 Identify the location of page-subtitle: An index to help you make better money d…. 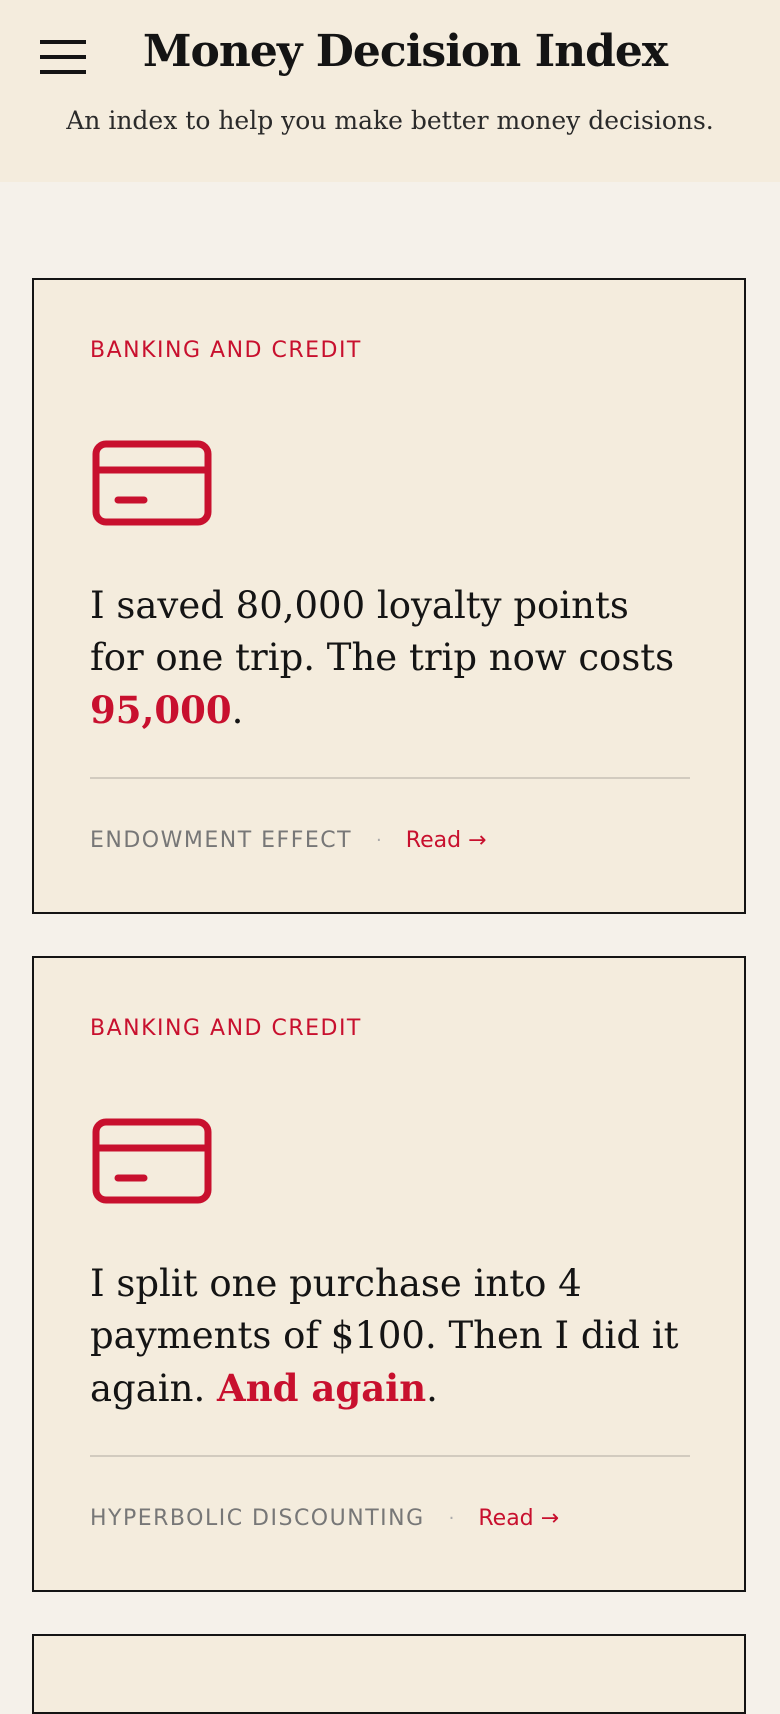
(390, 120).